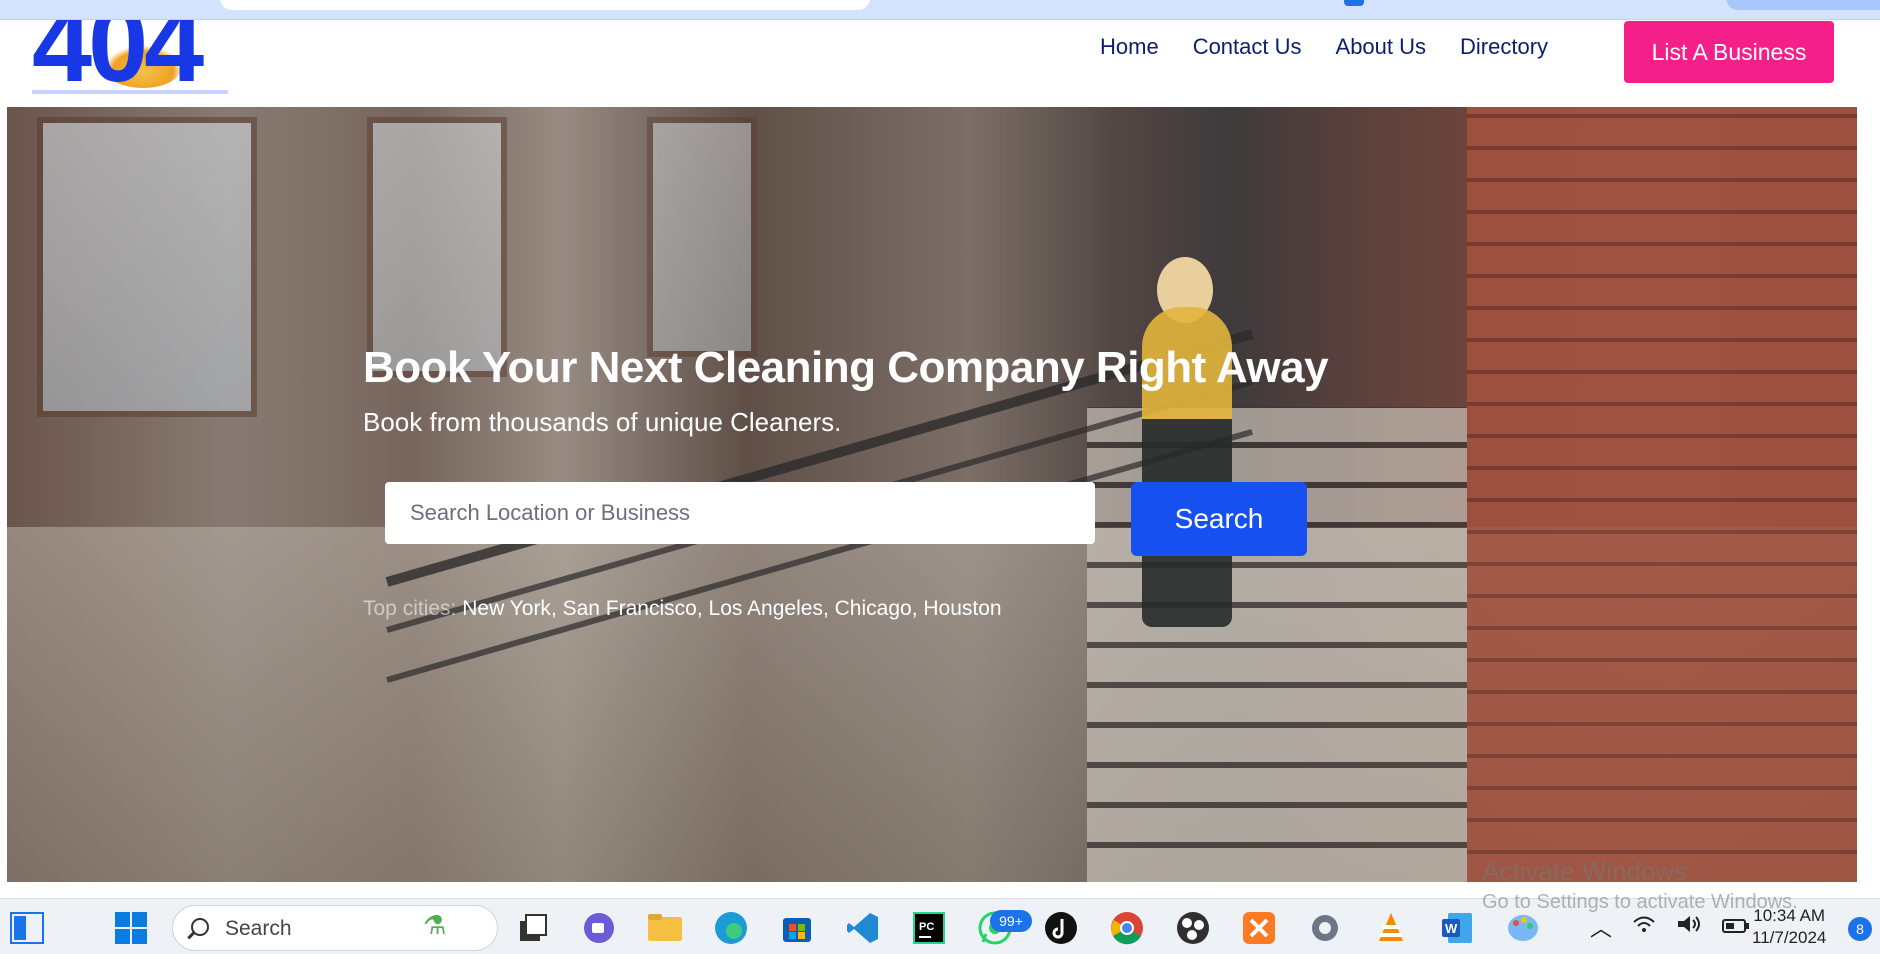  I want to click on word-icon: W, so click(1457, 928).